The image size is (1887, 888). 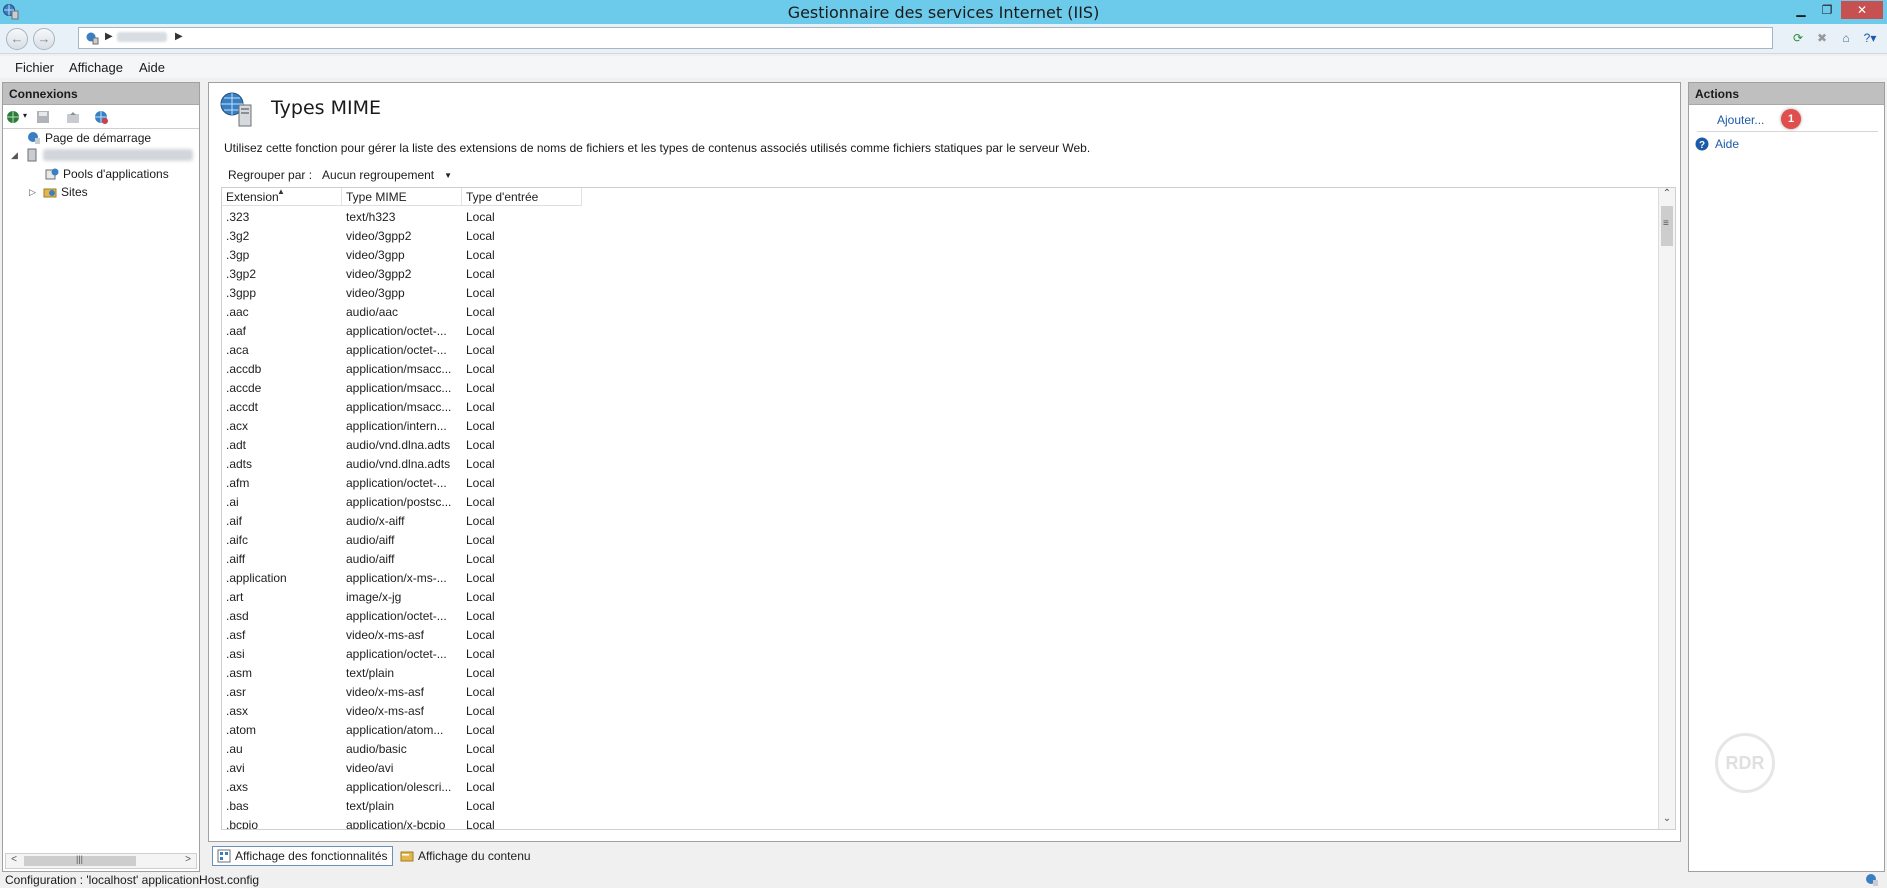 I want to click on scroll-up-icon: ⌃, so click(x=1667, y=196).